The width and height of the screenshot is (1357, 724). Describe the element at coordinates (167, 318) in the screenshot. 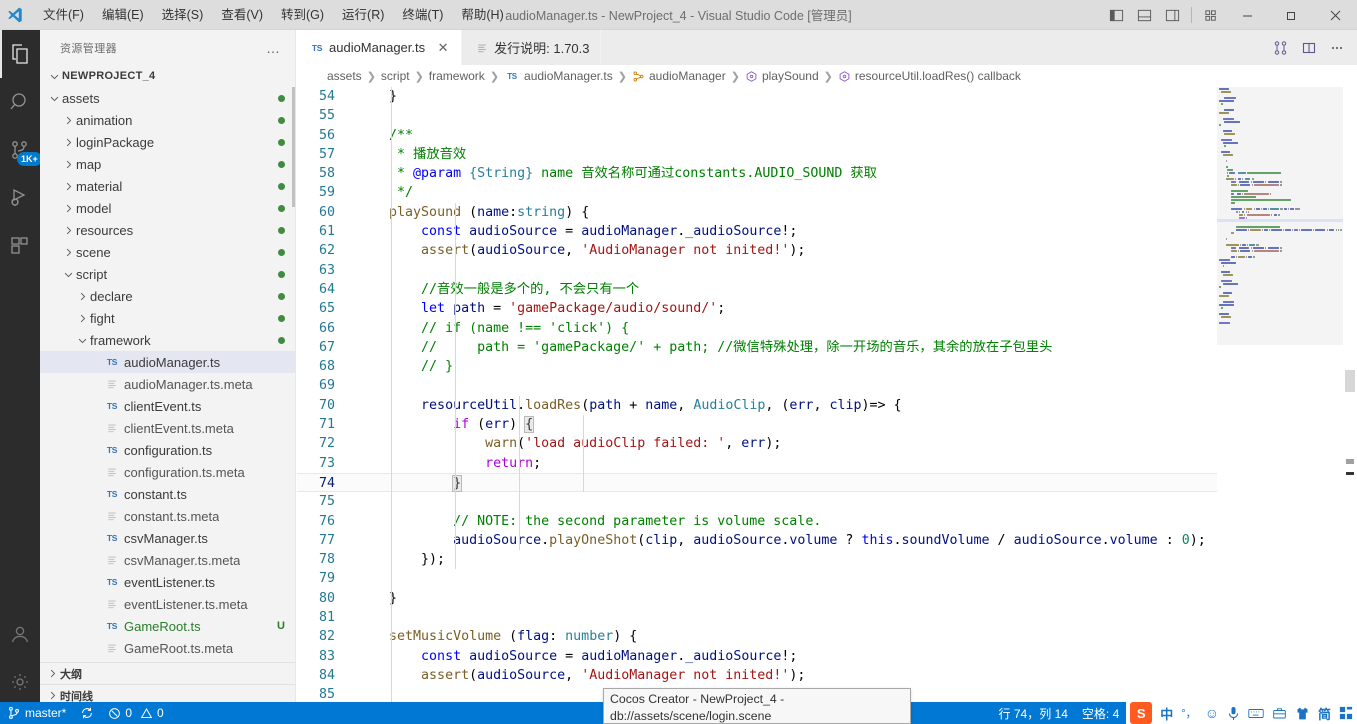

I see `tree-item-fight: fight` at that location.